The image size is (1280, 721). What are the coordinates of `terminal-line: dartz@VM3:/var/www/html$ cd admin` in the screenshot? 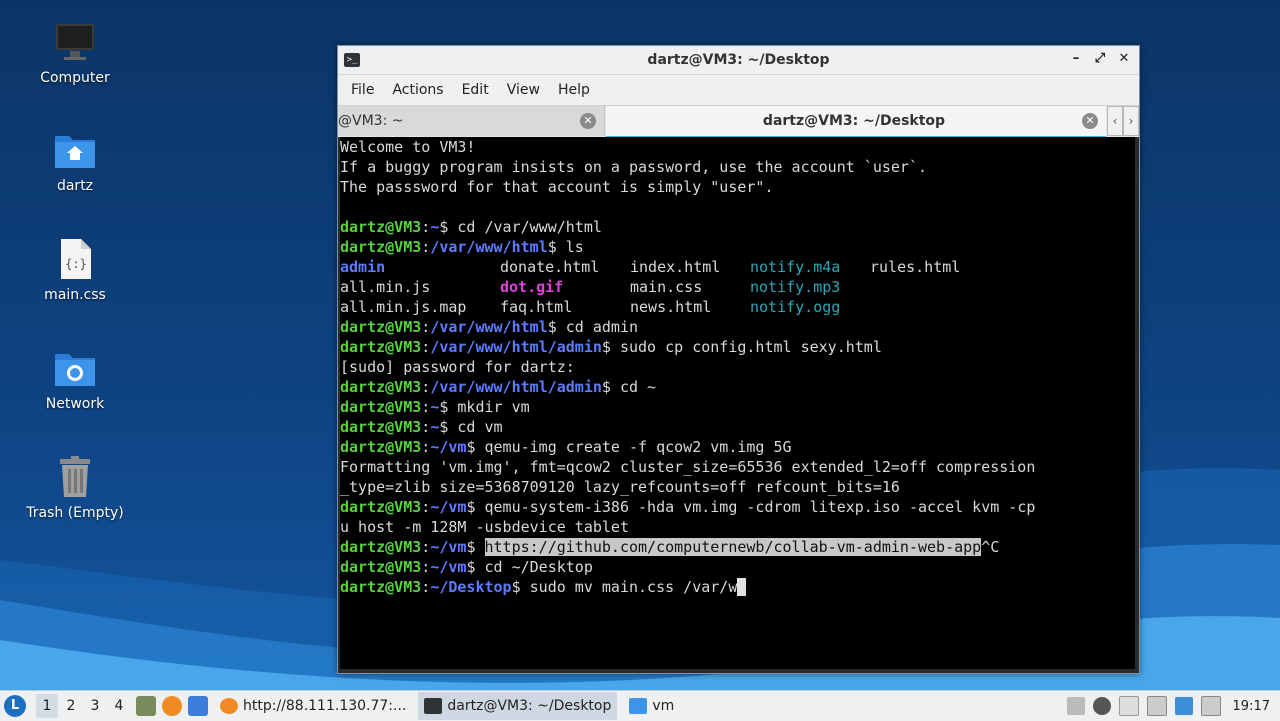 It's located at (489, 327).